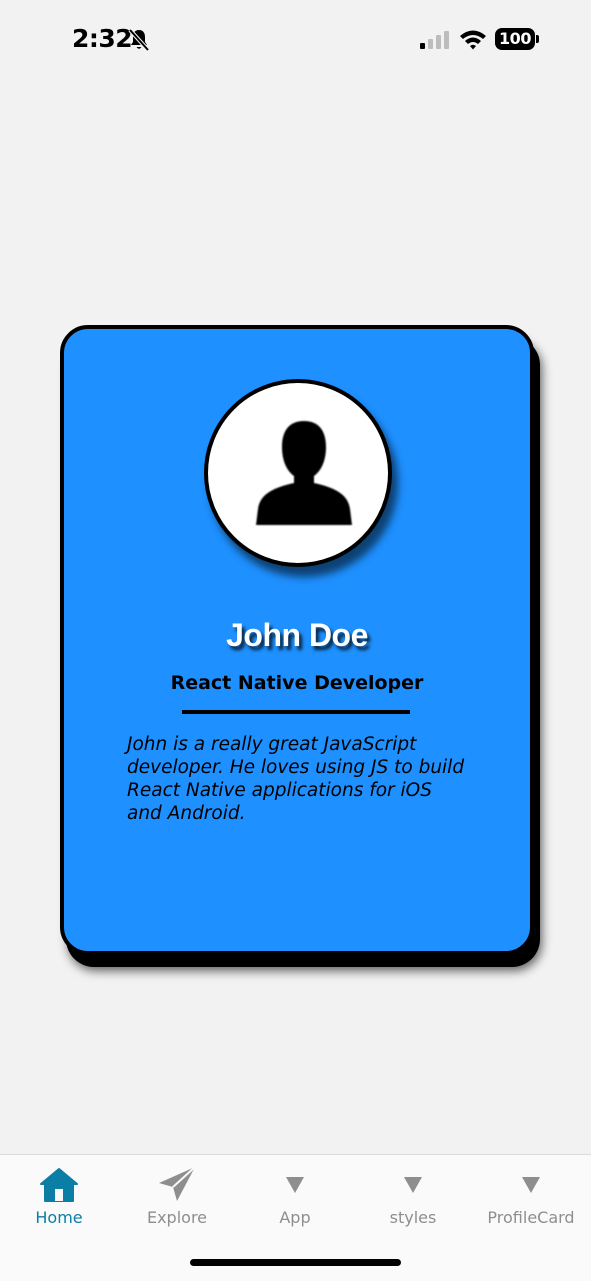 This screenshot has height=1281, width=591. What do you see at coordinates (434, 40) in the screenshot?
I see `cellular-signal-icon` at bounding box center [434, 40].